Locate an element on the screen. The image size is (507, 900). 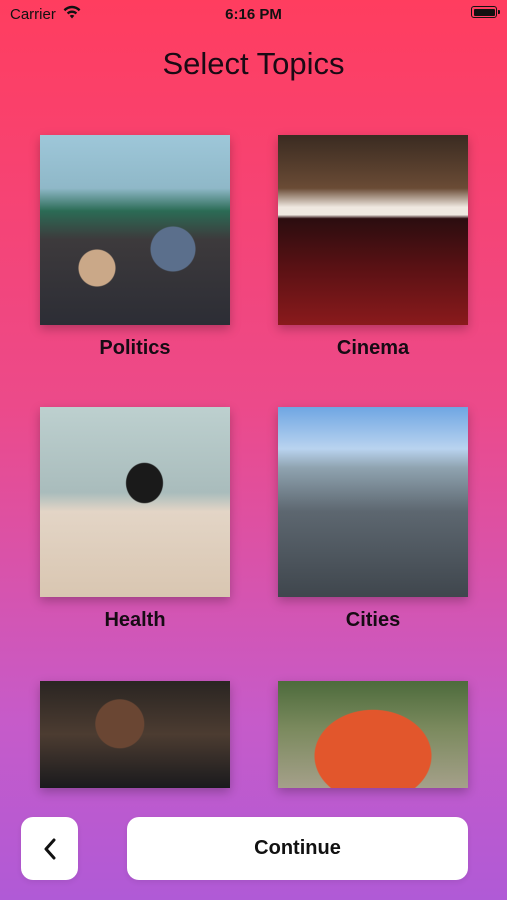
speaker-photo is located at coordinates (135, 734).